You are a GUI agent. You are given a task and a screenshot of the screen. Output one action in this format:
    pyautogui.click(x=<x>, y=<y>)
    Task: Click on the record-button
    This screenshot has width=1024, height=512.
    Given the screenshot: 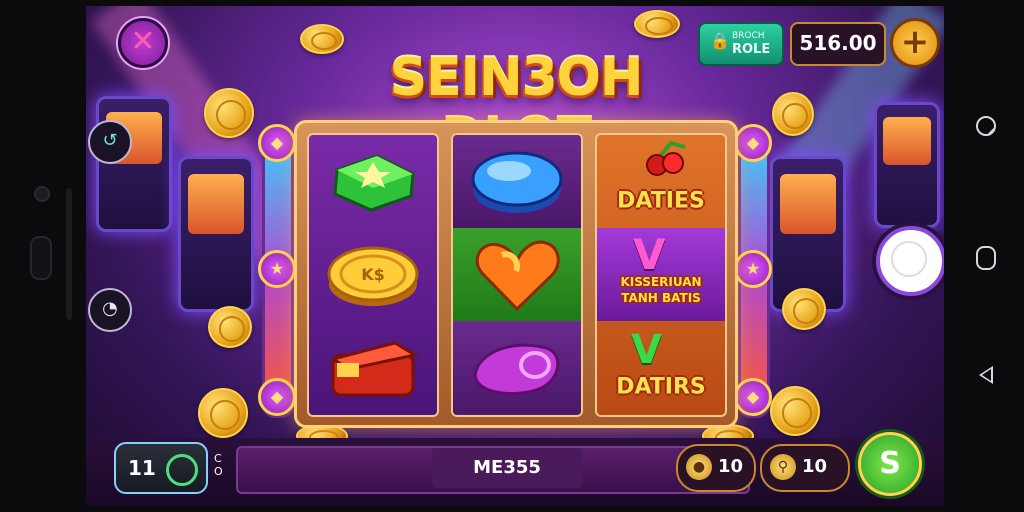 What is the action you would take?
    pyautogui.click(x=910, y=261)
    